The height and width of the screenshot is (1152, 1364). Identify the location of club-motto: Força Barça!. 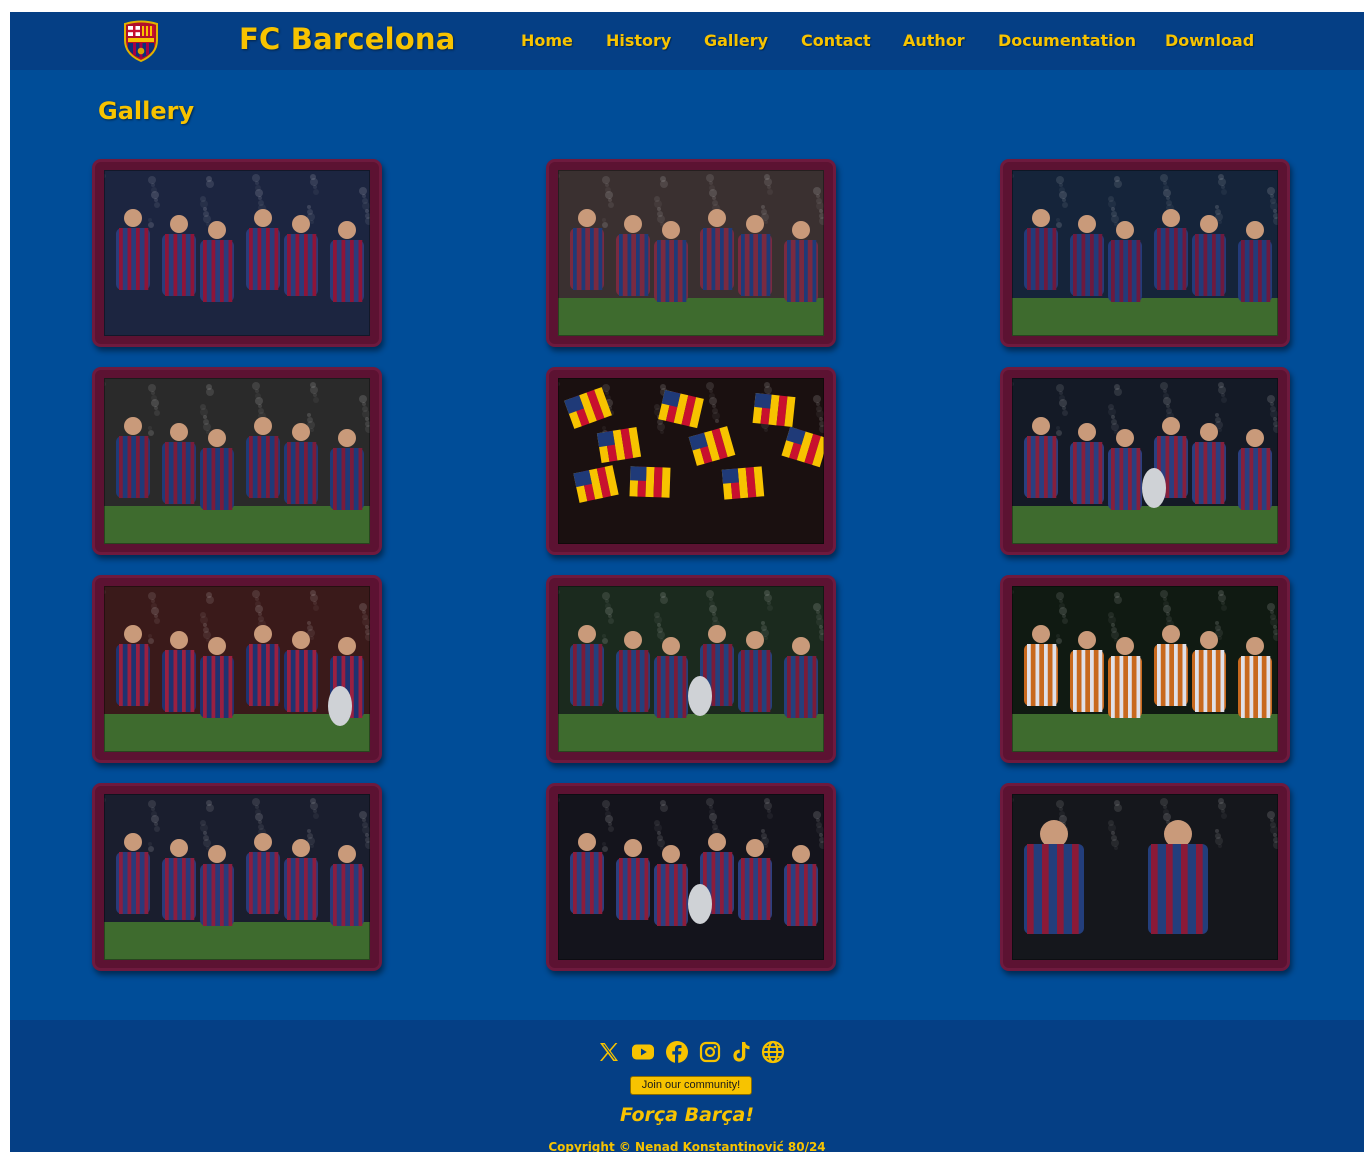
(687, 1115).